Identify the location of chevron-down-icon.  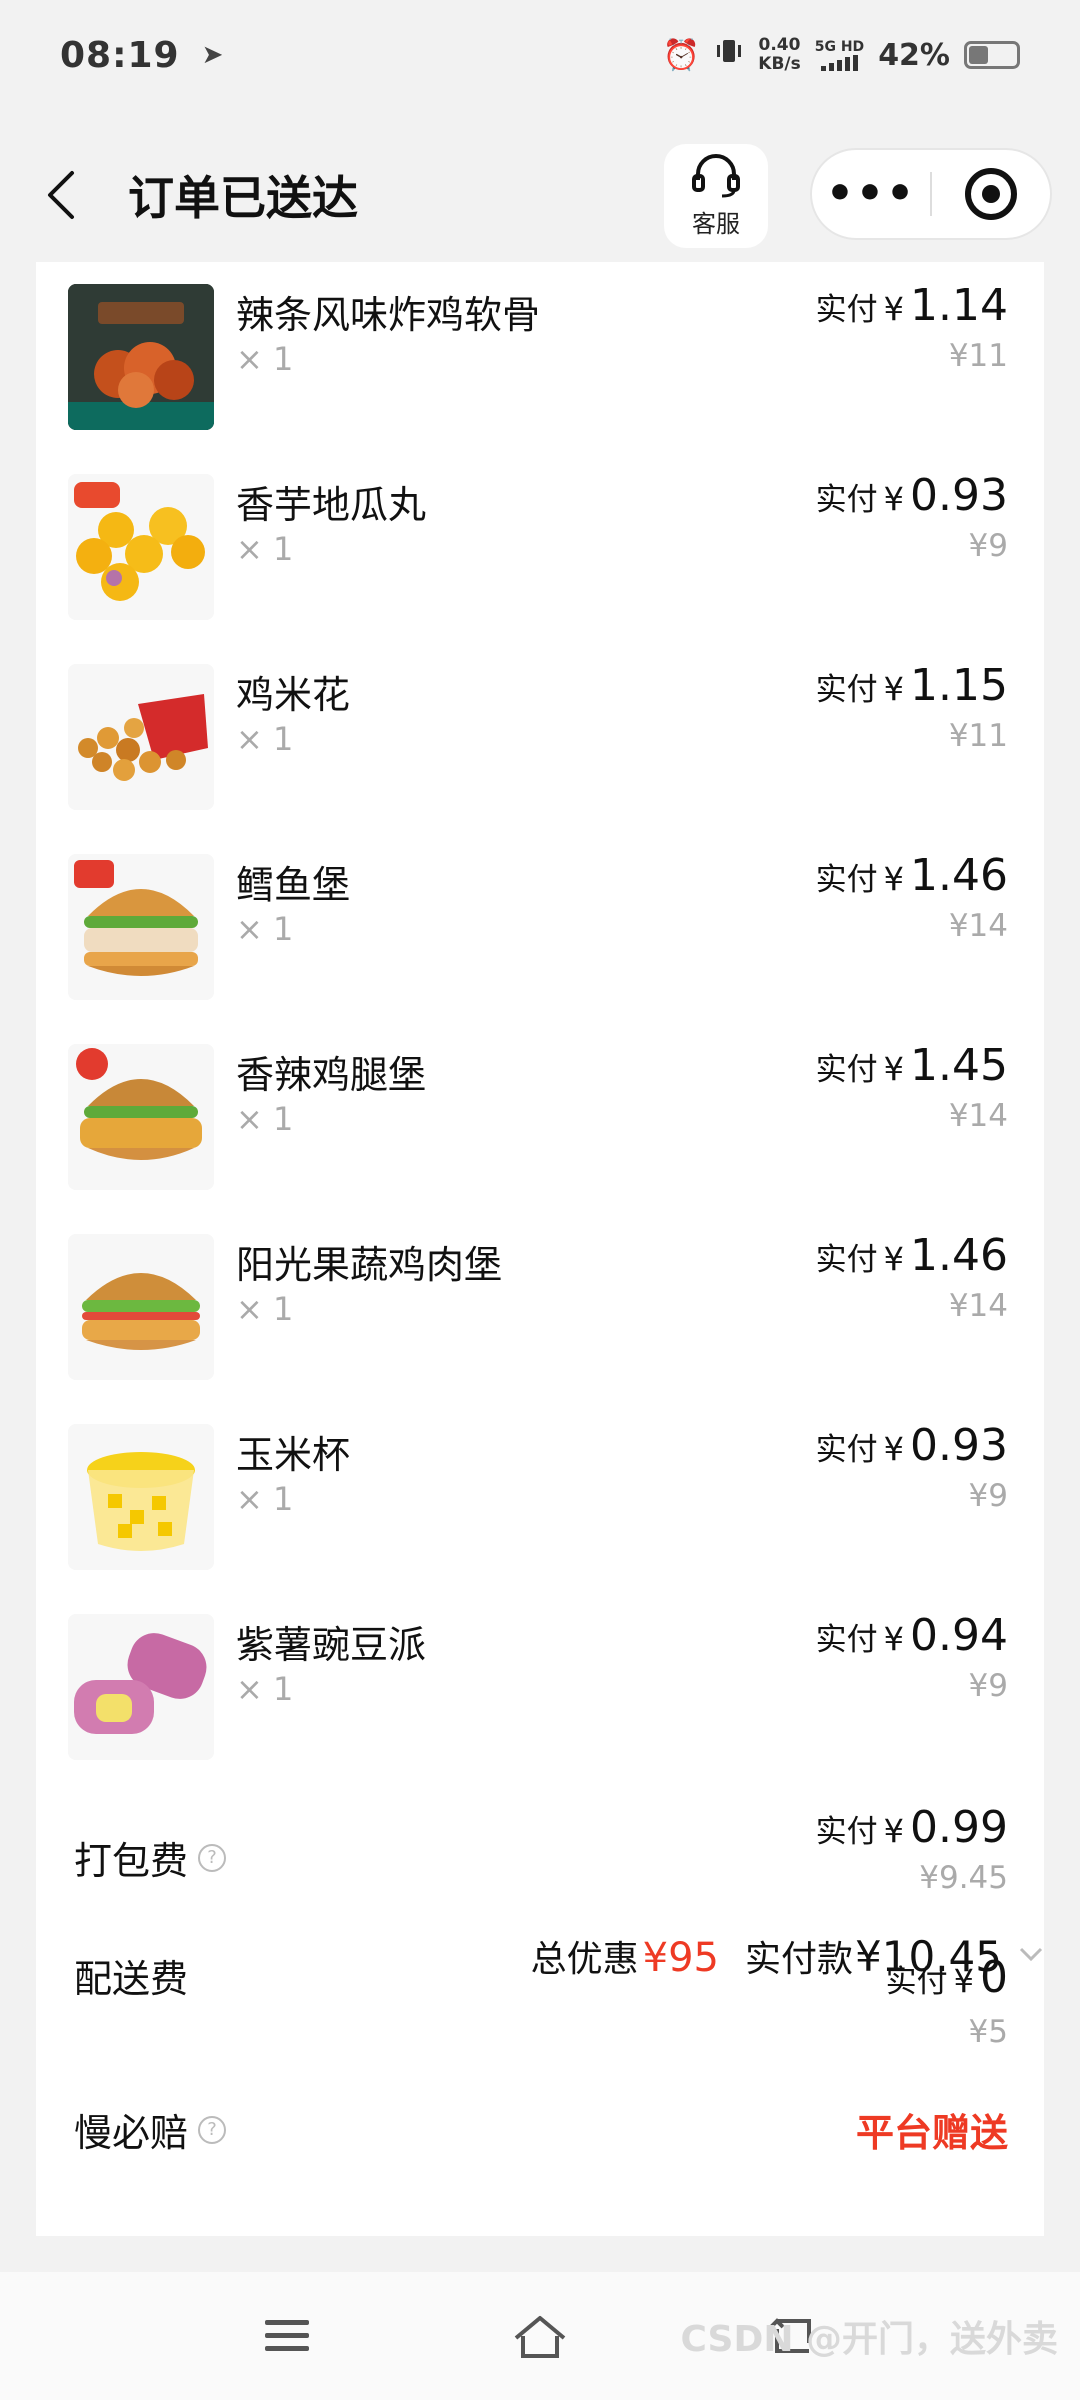
(1031, 1954).